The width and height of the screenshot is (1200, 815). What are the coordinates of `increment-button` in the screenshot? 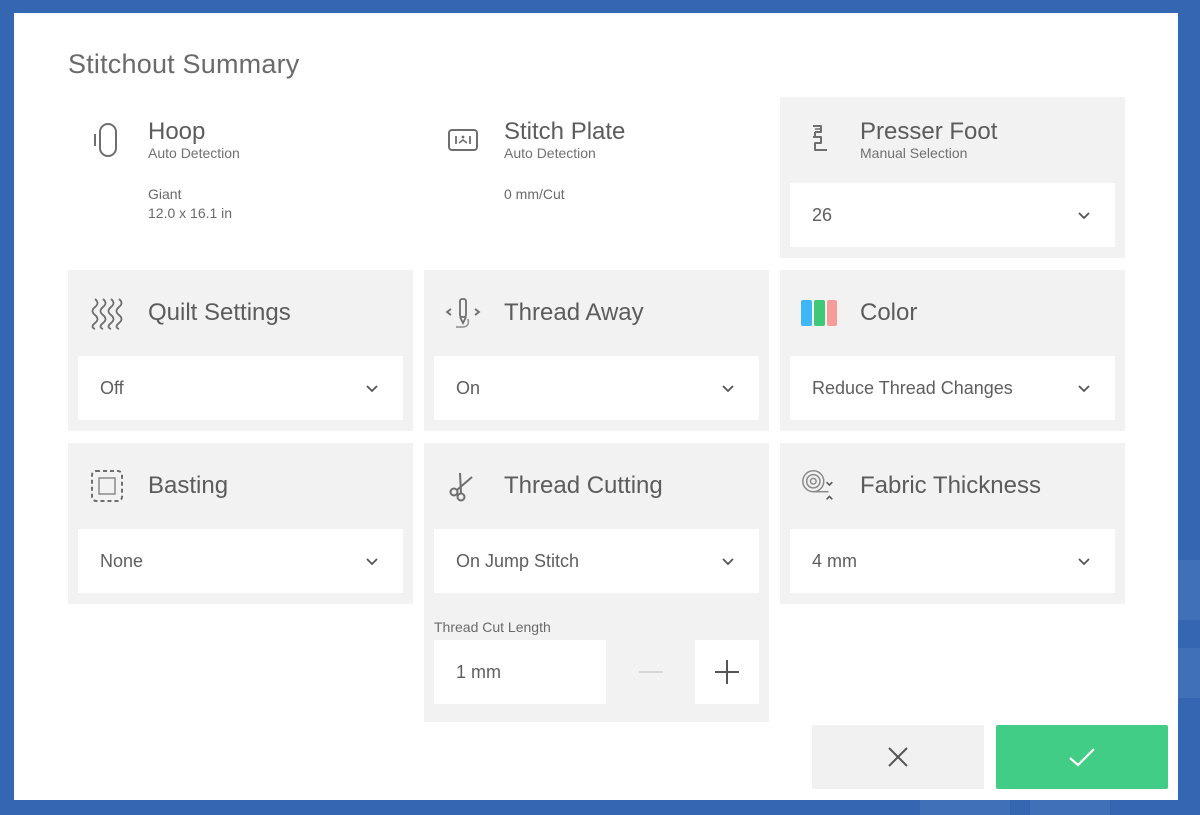 It's located at (727, 672).